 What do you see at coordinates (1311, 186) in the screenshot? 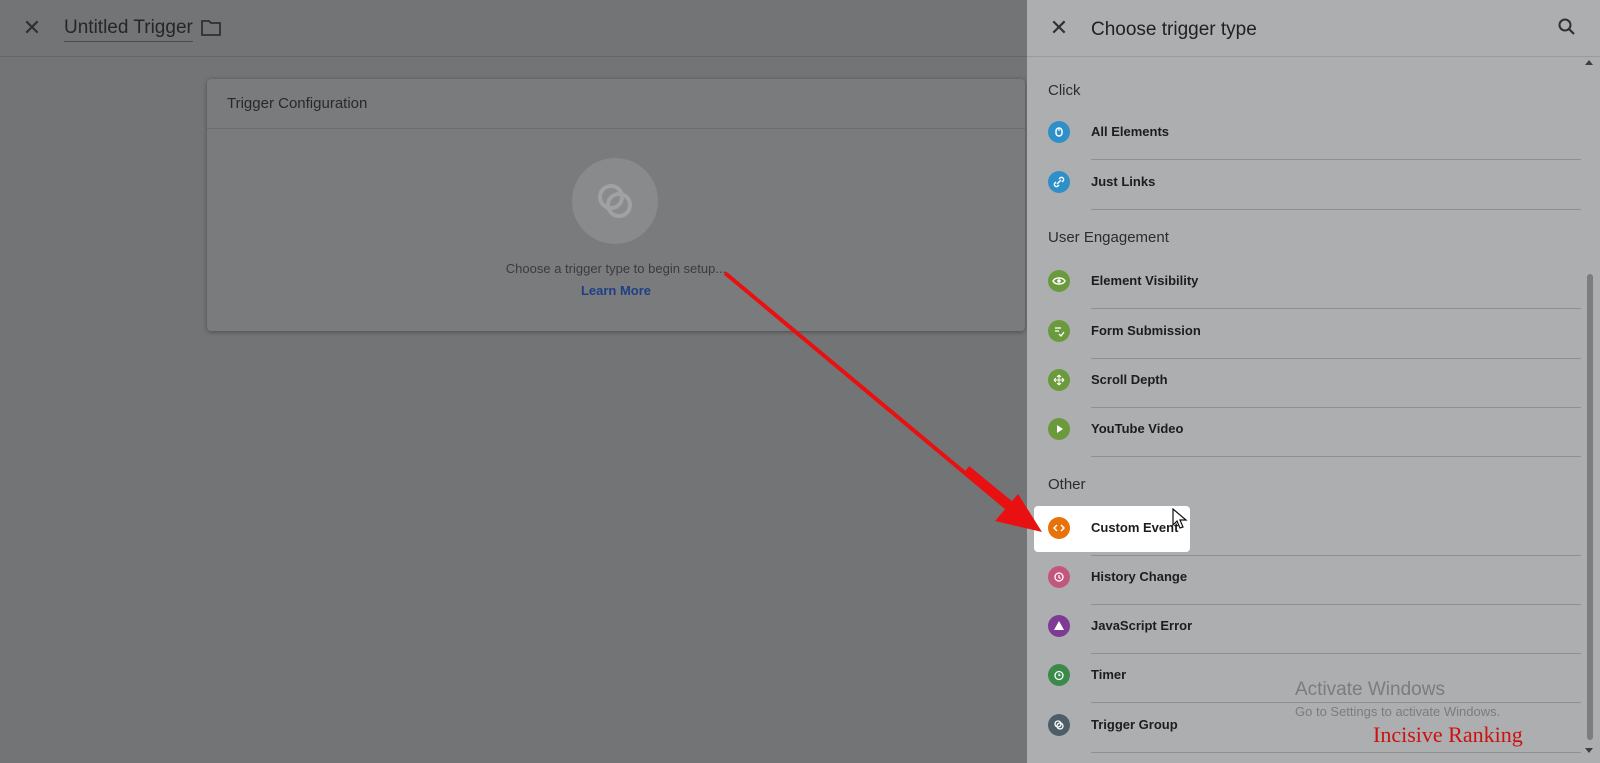
I see `trigger-type-just-links: Just Links` at bounding box center [1311, 186].